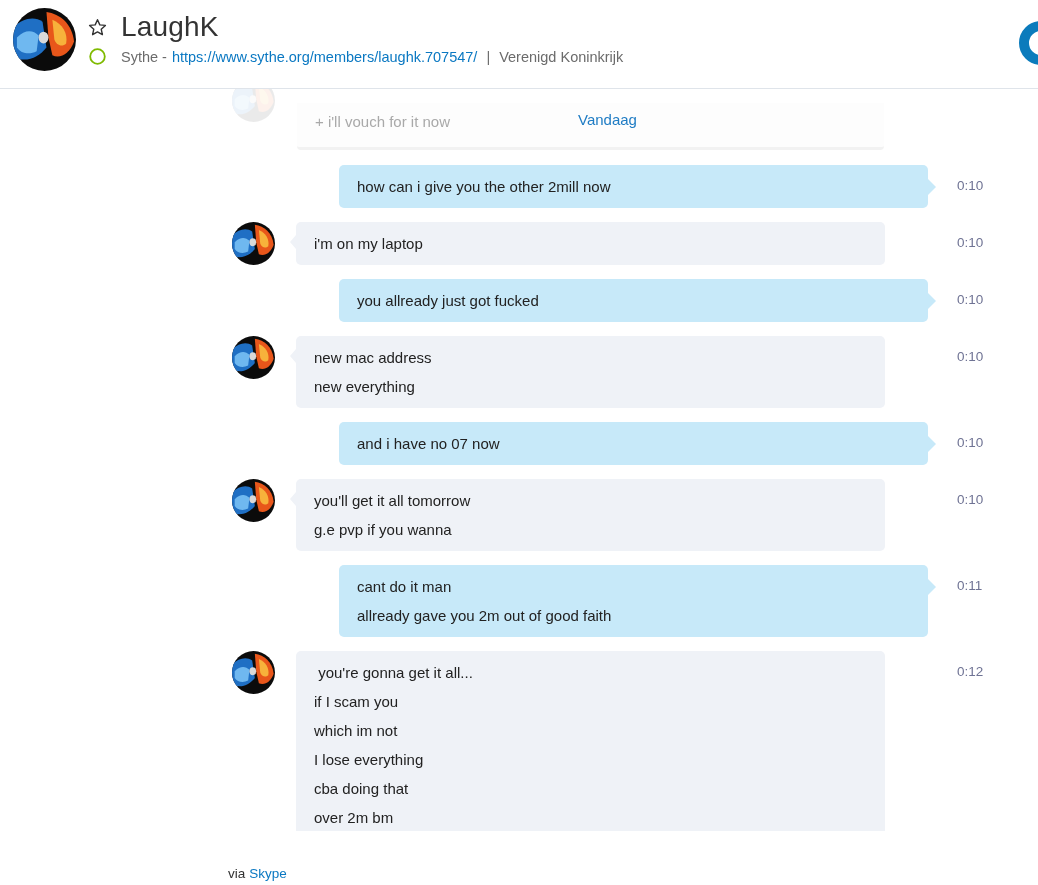  I want to click on message-text: i'm on my laptop, so click(369, 244).